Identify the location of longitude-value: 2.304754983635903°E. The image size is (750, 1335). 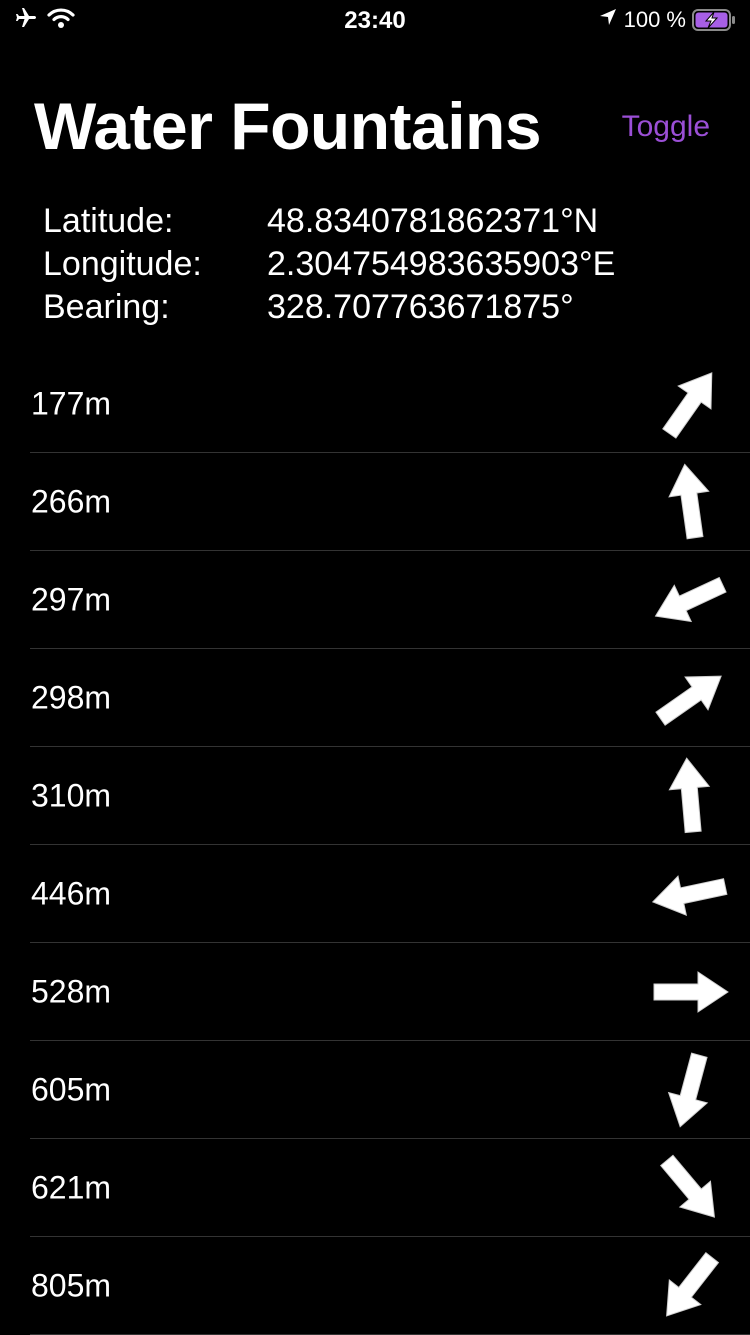
(441, 264).